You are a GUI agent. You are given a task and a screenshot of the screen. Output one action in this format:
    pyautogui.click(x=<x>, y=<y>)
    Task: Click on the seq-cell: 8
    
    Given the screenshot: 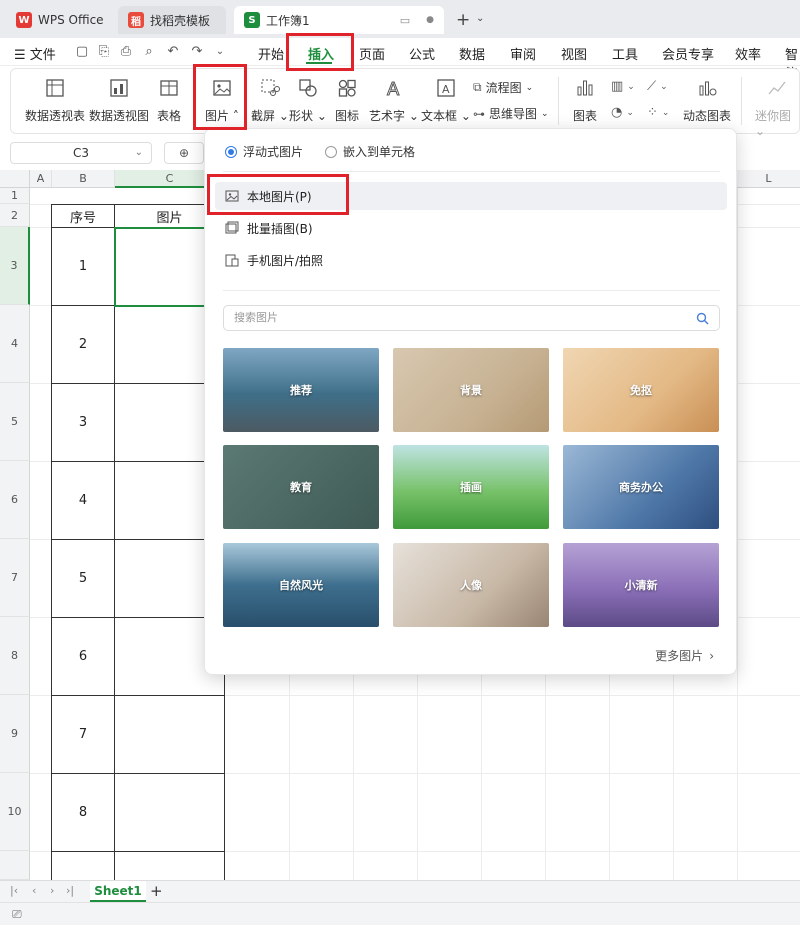 What is the action you would take?
    pyautogui.click(x=83, y=813)
    